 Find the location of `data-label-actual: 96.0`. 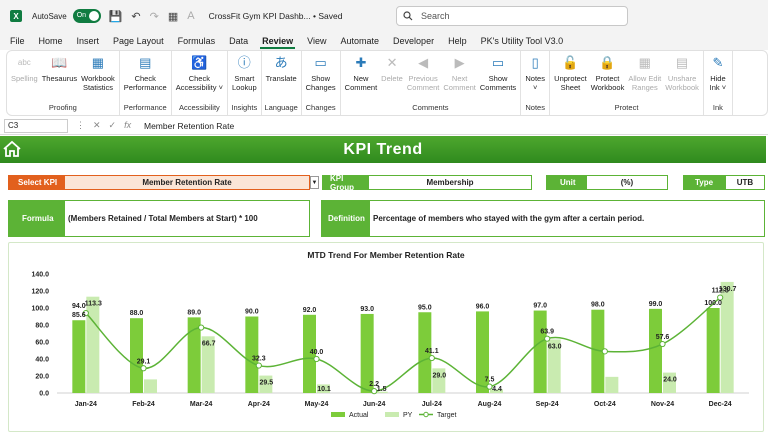

data-label-actual: 96.0 is located at coordinates (483, 306).